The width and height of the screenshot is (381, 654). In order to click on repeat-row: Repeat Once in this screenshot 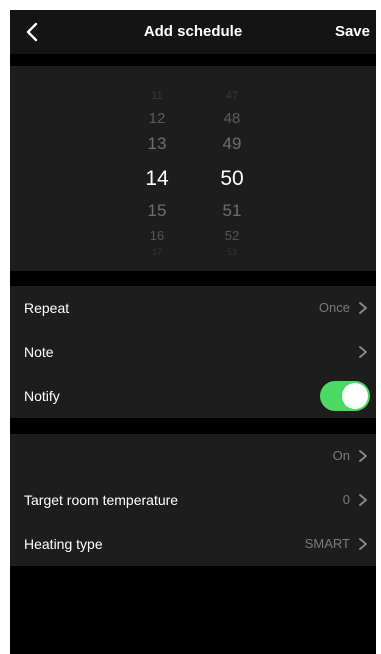, I will do `click(193, 308)`.